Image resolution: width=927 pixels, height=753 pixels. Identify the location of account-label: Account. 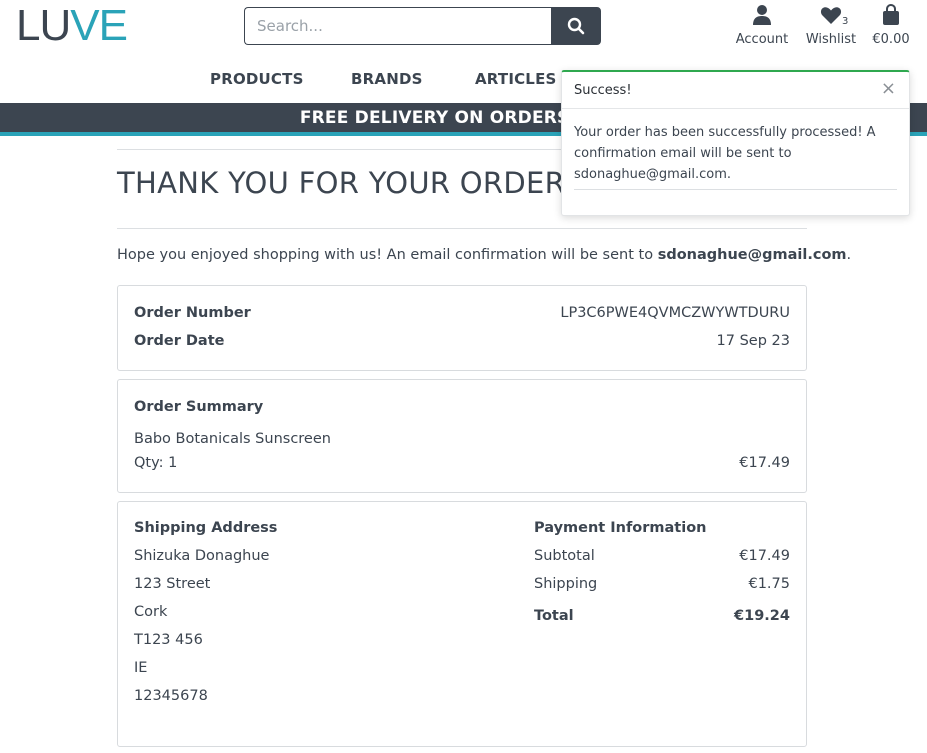
(762, 39).